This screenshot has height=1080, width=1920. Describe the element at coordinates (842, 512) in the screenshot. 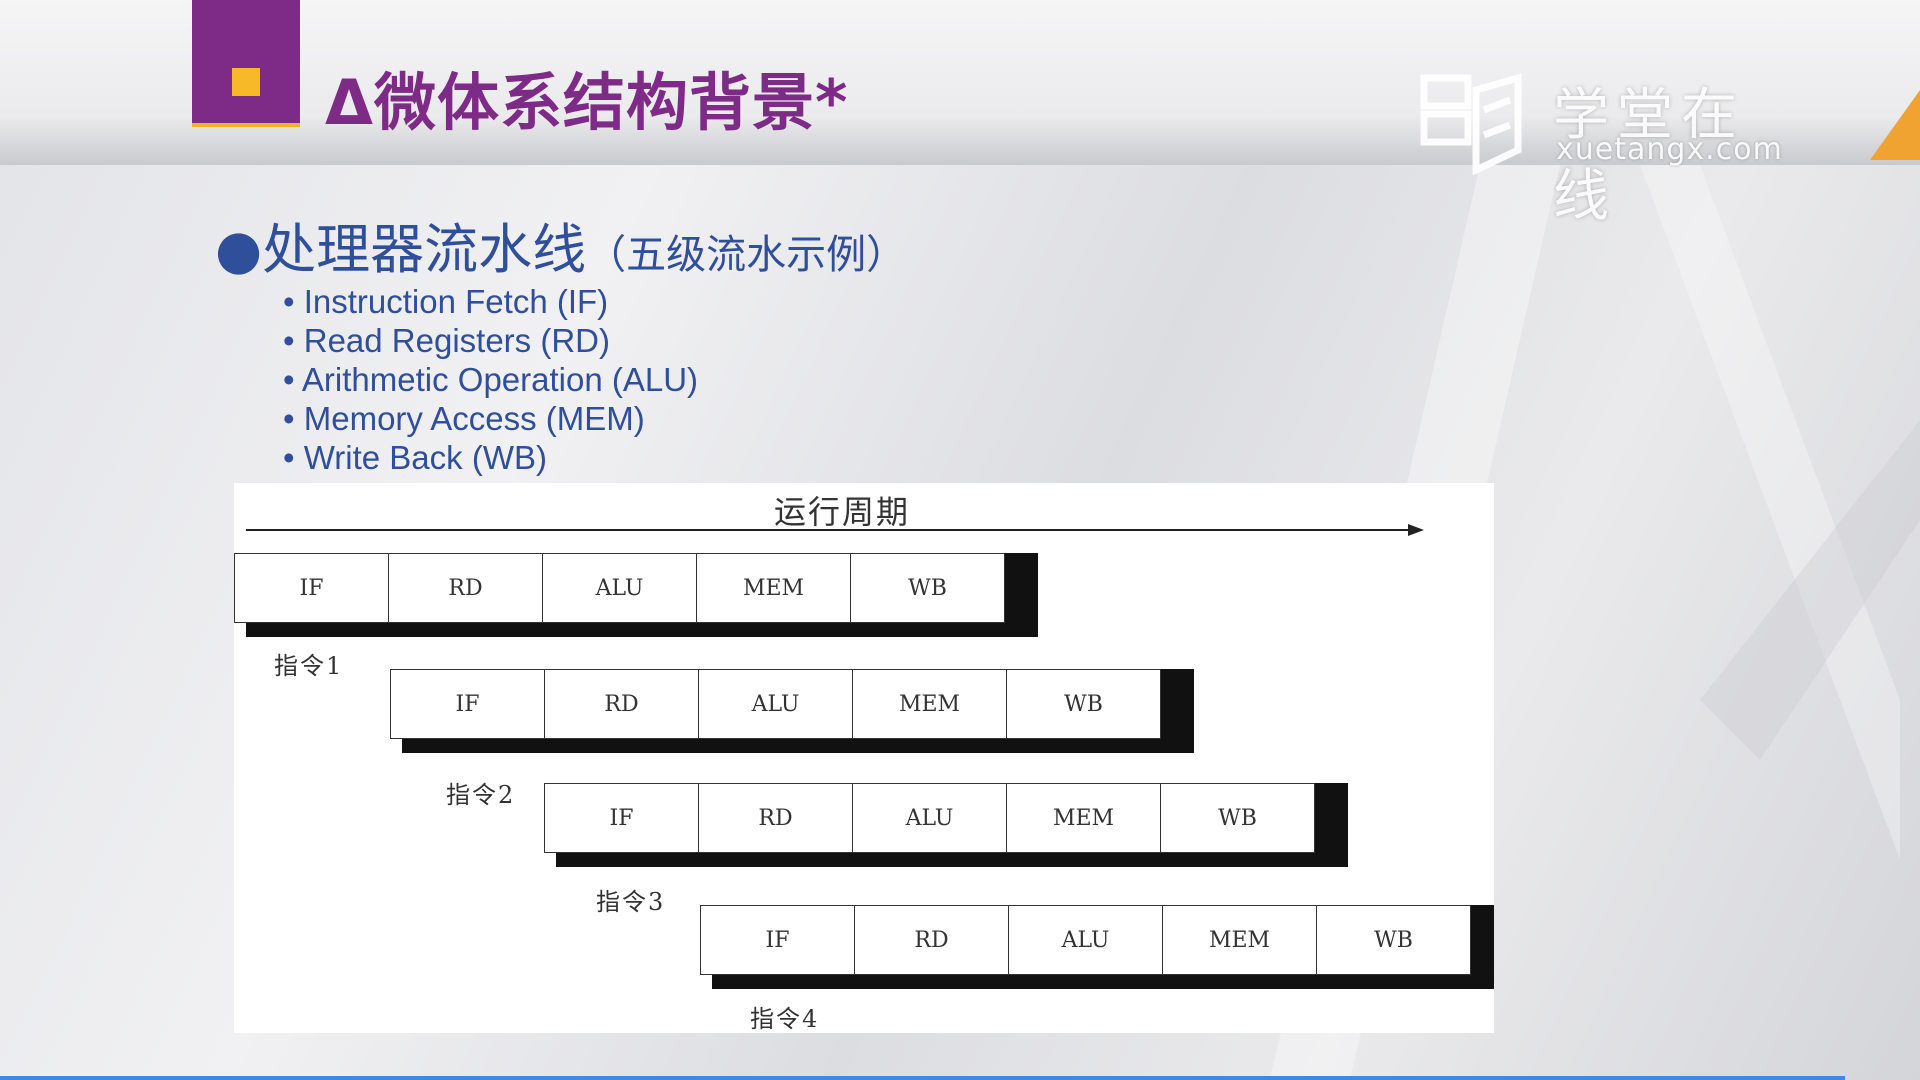

I see `axis-label: 运行周期` at that location.